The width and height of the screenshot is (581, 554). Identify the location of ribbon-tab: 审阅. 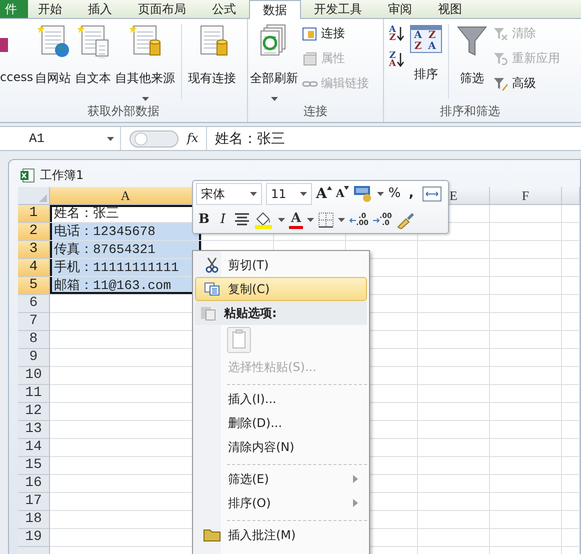
(400, 9).